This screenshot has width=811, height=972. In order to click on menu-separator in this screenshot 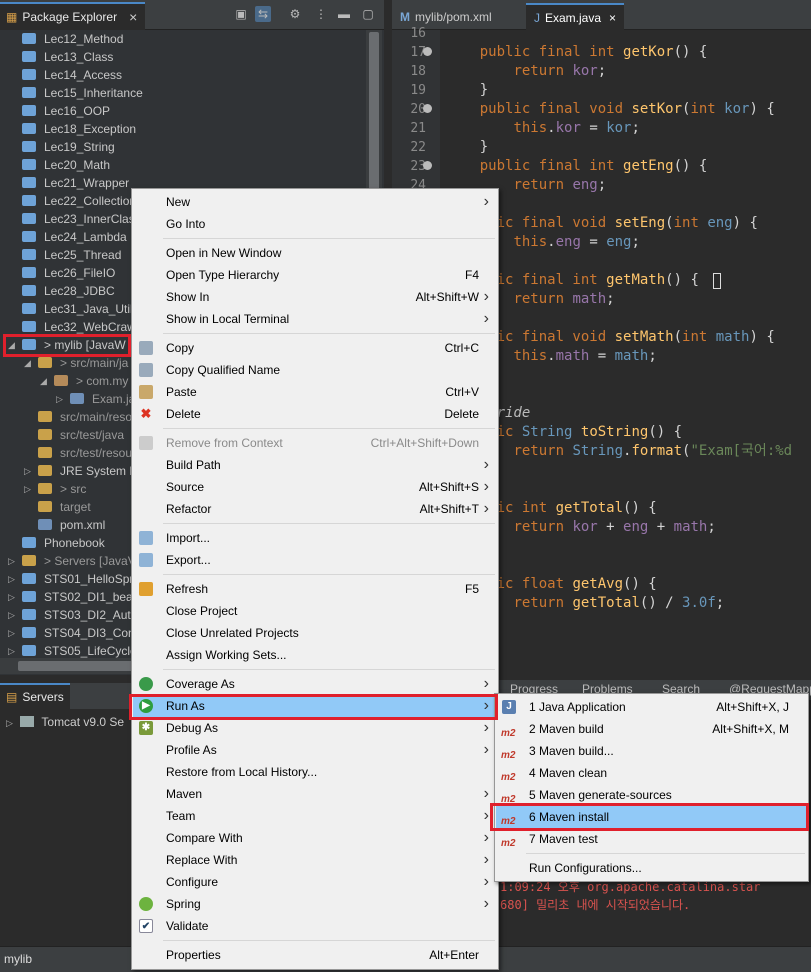, I will do `click(329, 333)`.